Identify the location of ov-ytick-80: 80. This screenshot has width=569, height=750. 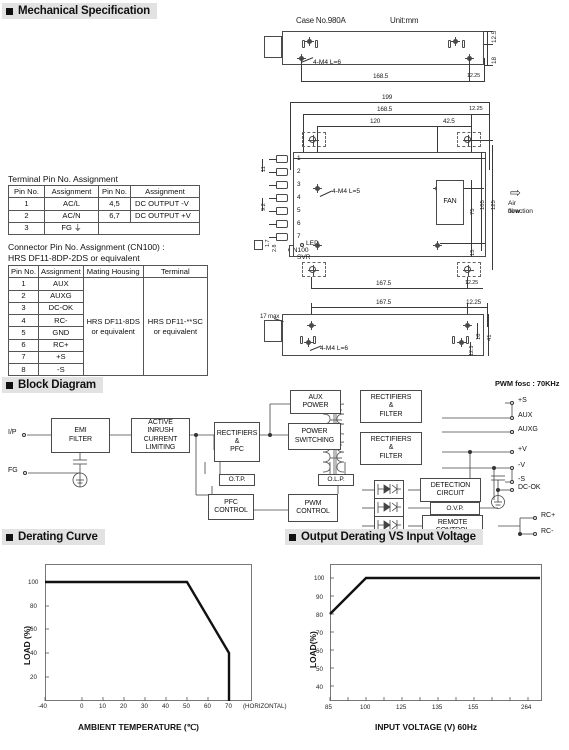
(319, 615).